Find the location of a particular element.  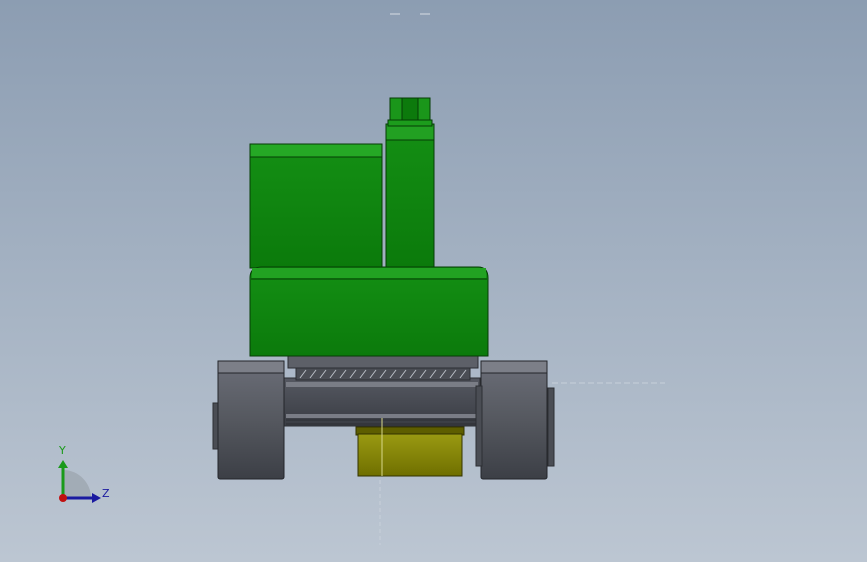

triad-arc is located at coordinates (77, 484).